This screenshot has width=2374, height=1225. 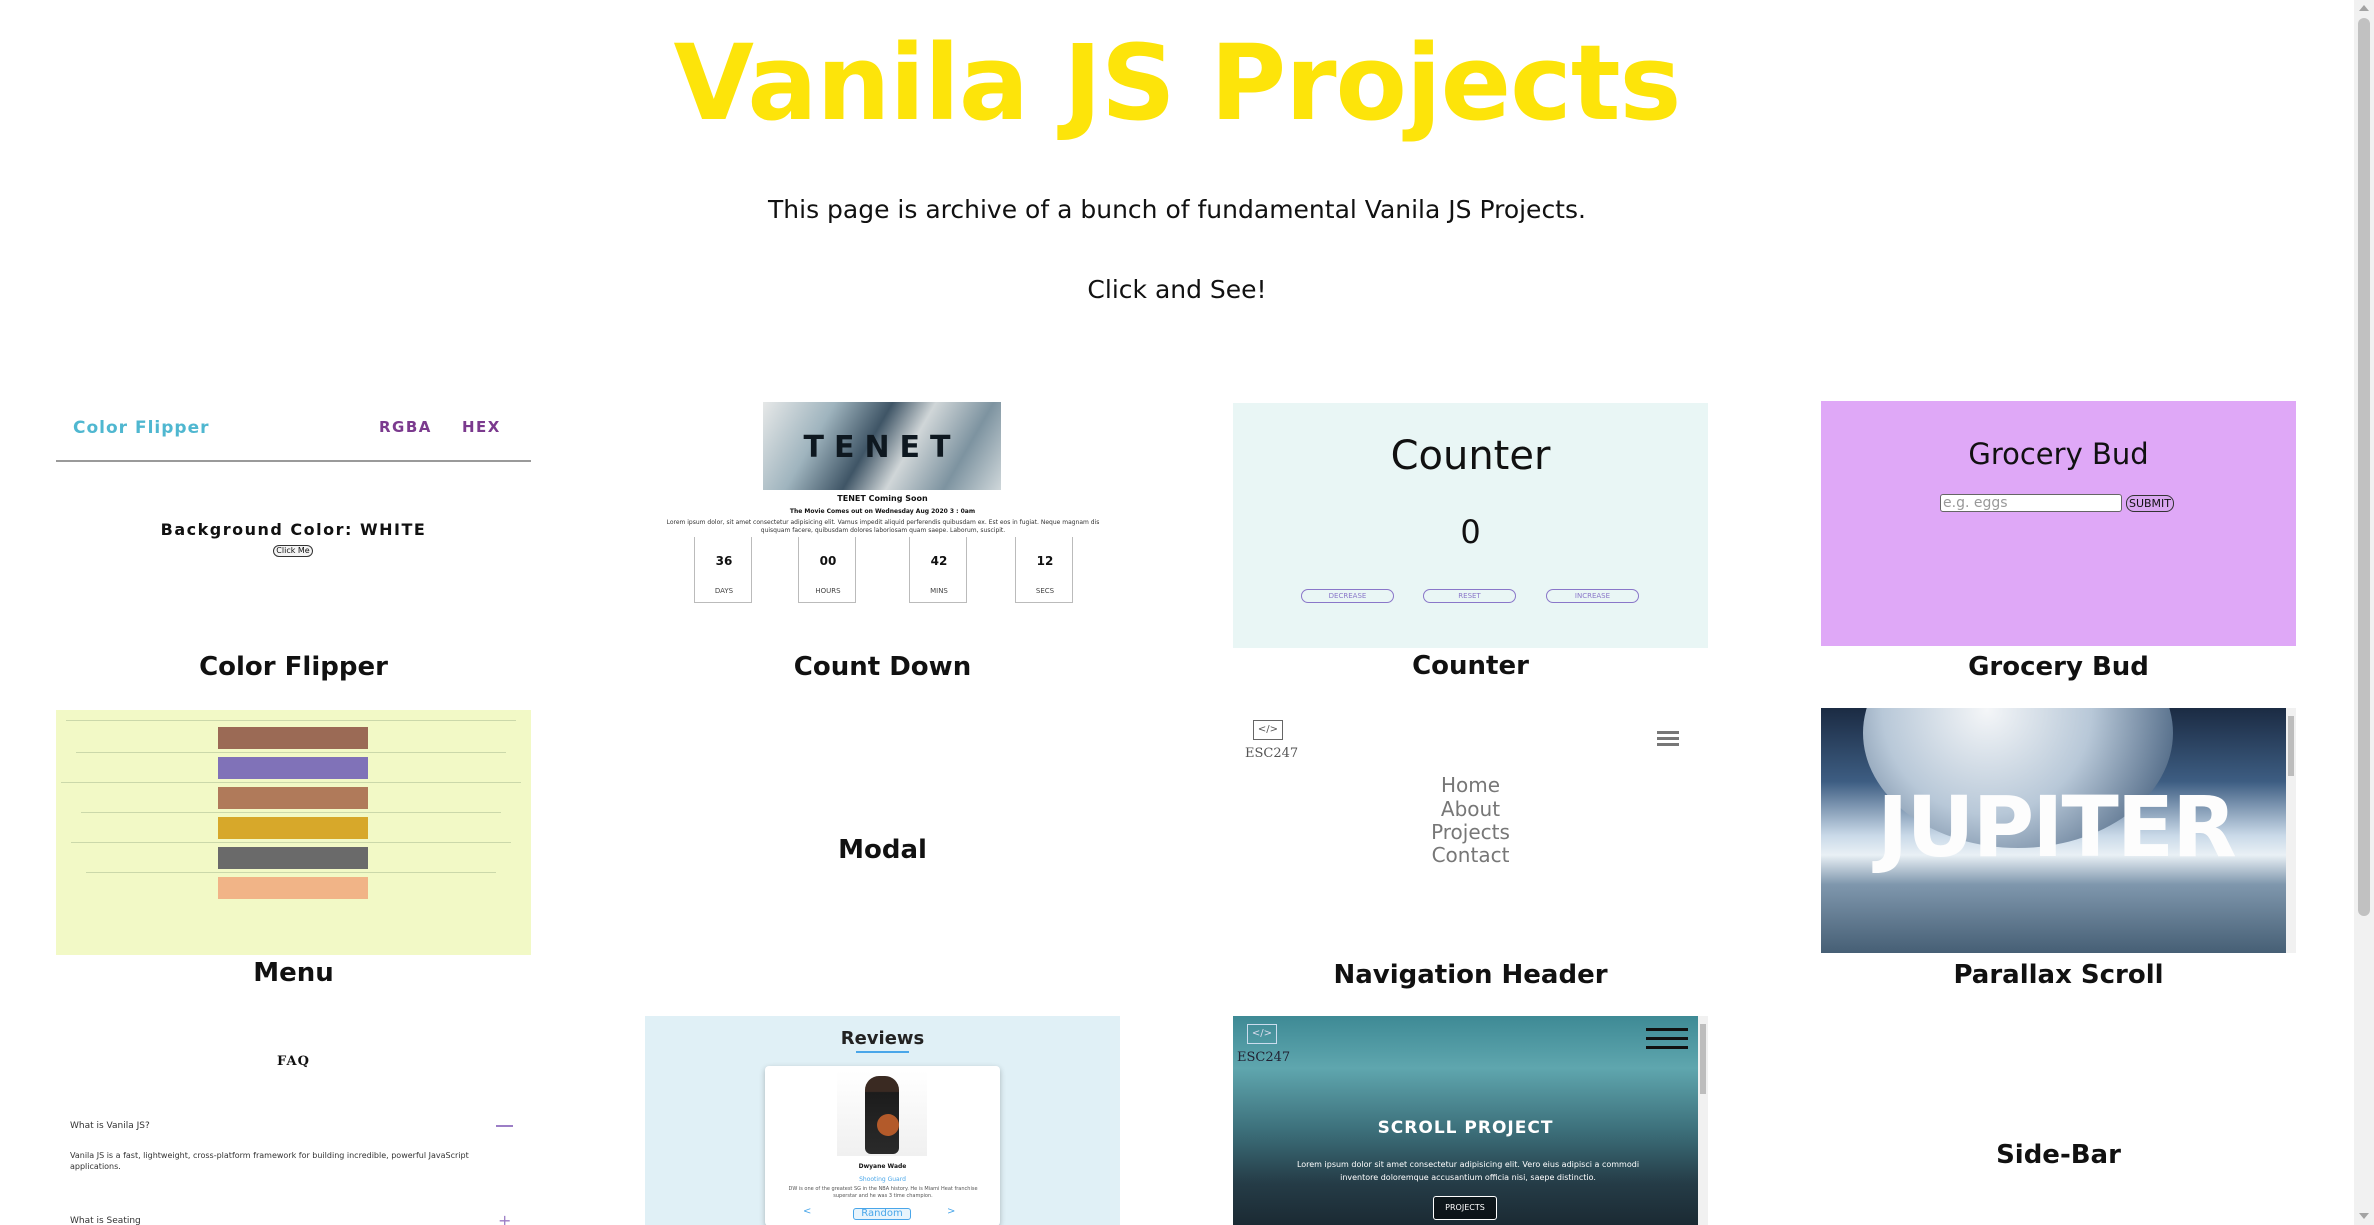 What do you see at coordinates (939, 591) in the screenshot?
I see `count-down-mins-unit: MINS` at bounding box center [939, 591].